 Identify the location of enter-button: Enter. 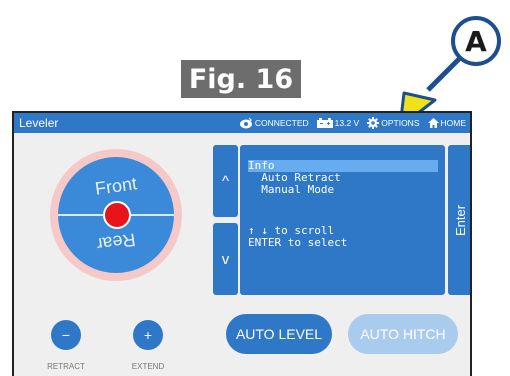
(459, 220).